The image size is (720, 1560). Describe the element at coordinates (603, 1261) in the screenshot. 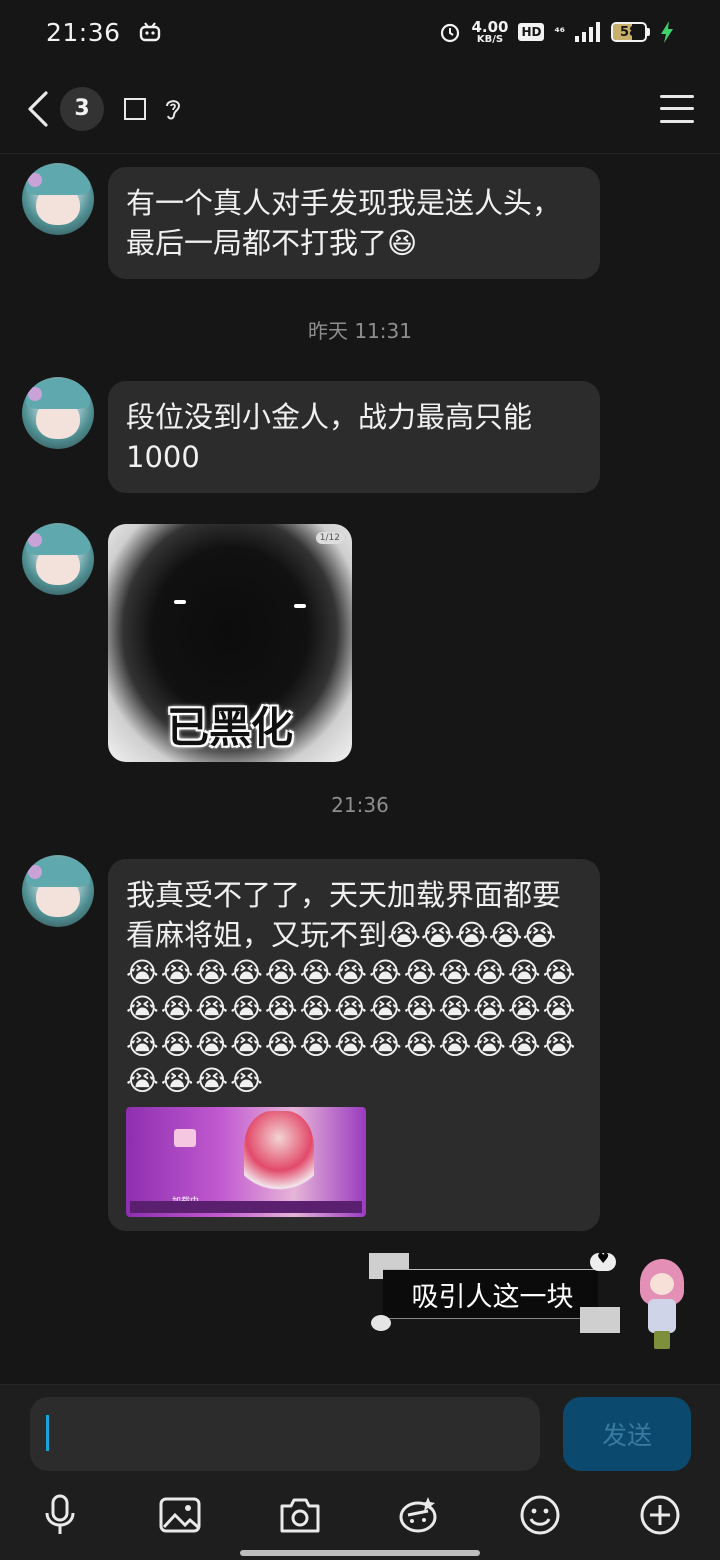

I see `heart-icon` at that location.